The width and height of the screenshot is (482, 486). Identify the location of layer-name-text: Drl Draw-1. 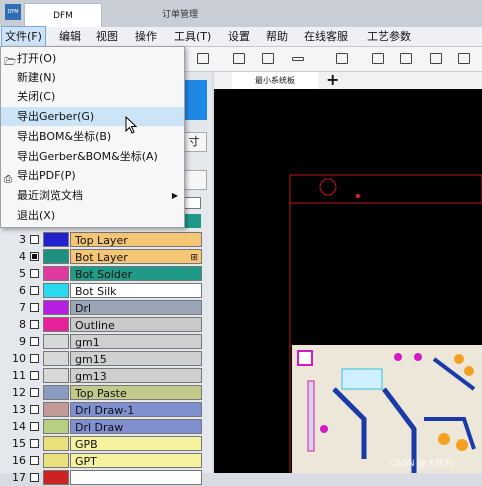
(105, 410).